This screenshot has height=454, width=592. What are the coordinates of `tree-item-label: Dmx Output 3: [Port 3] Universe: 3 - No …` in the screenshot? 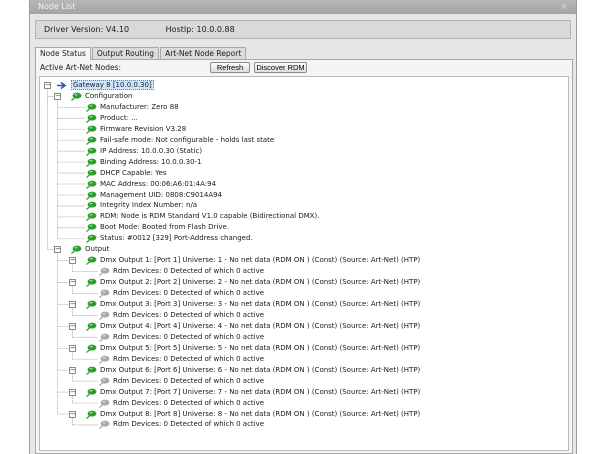 It's located at (260, 304).